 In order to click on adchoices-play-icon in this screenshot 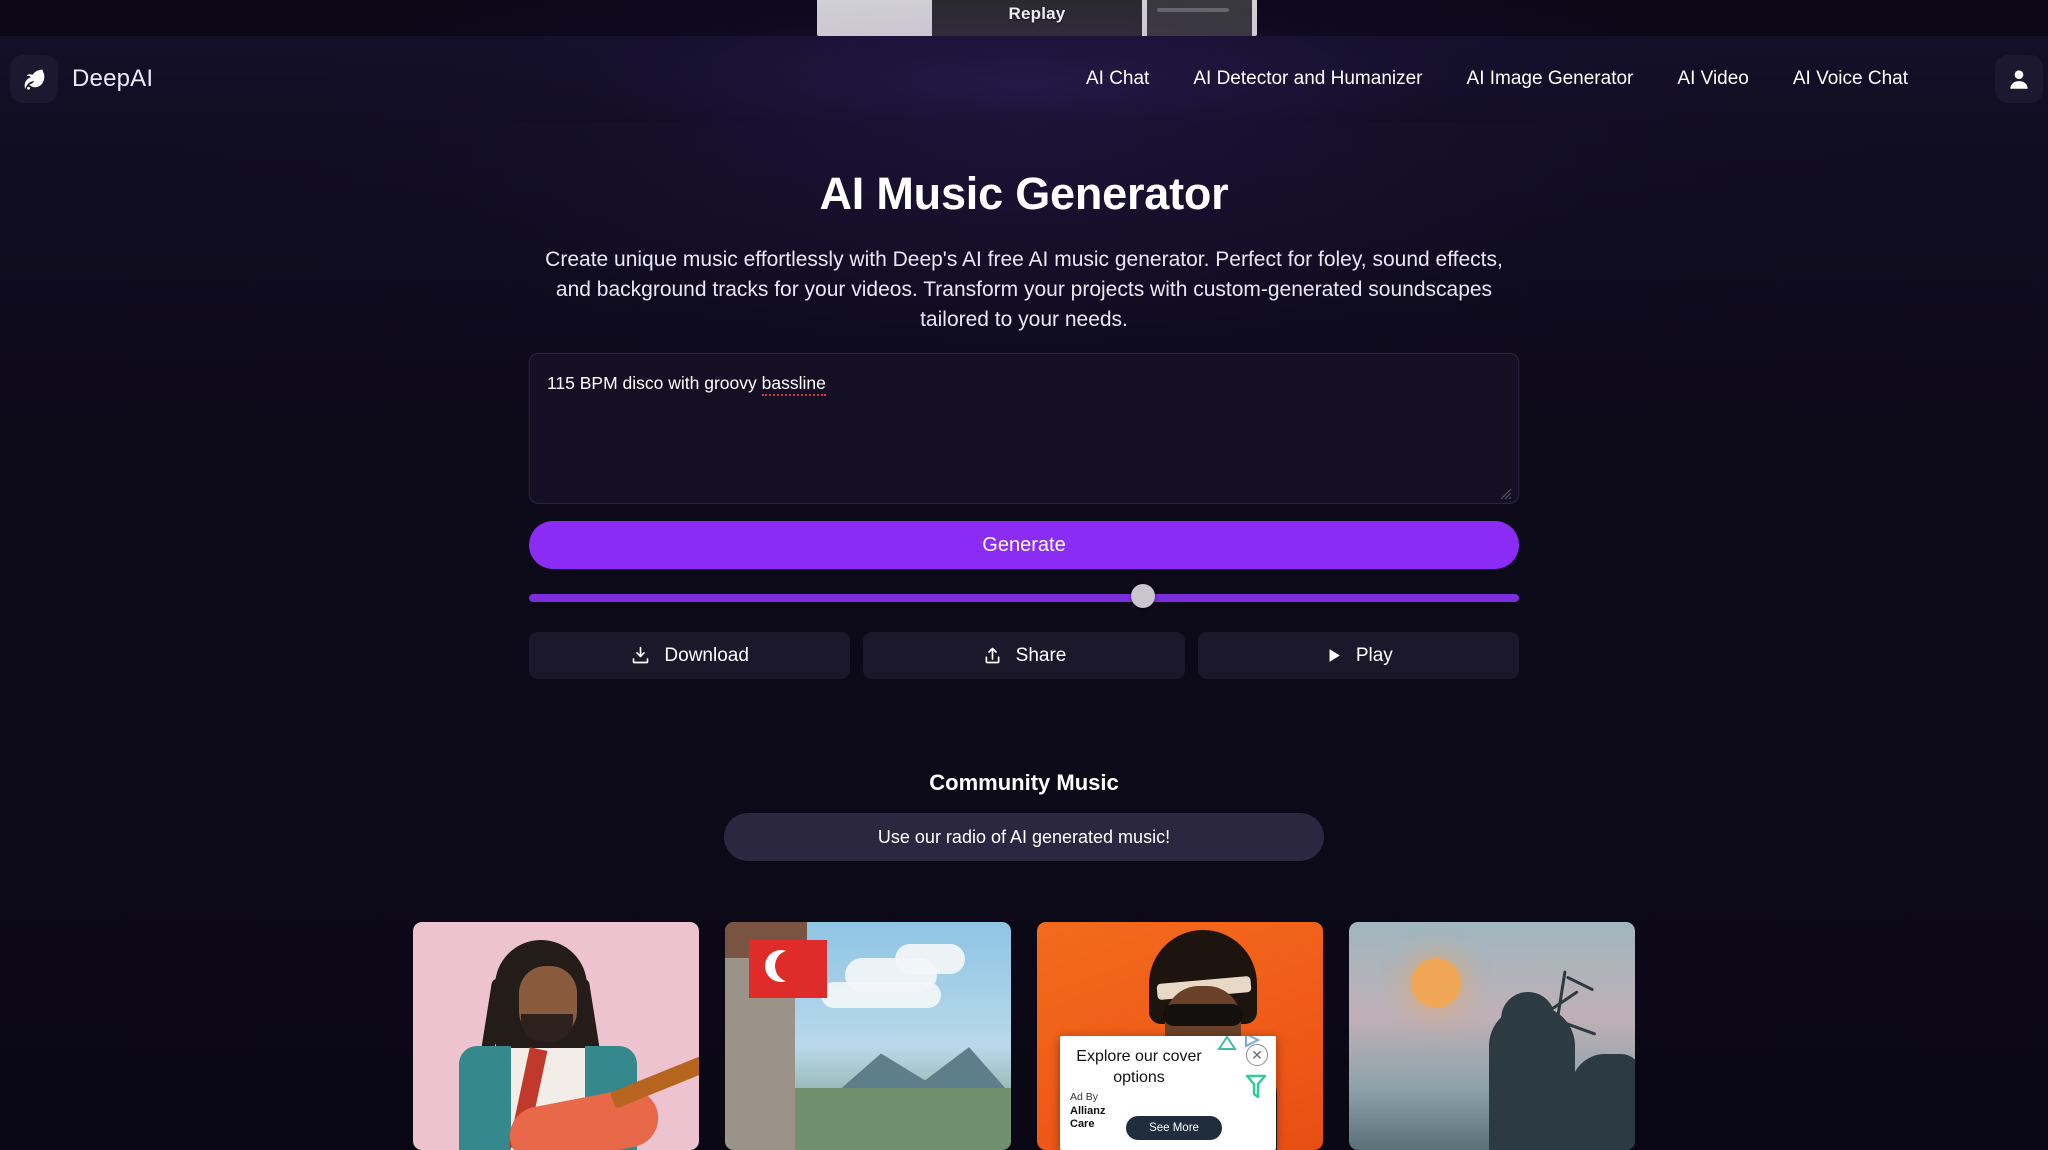, I will do `click(1253, 1042)`.